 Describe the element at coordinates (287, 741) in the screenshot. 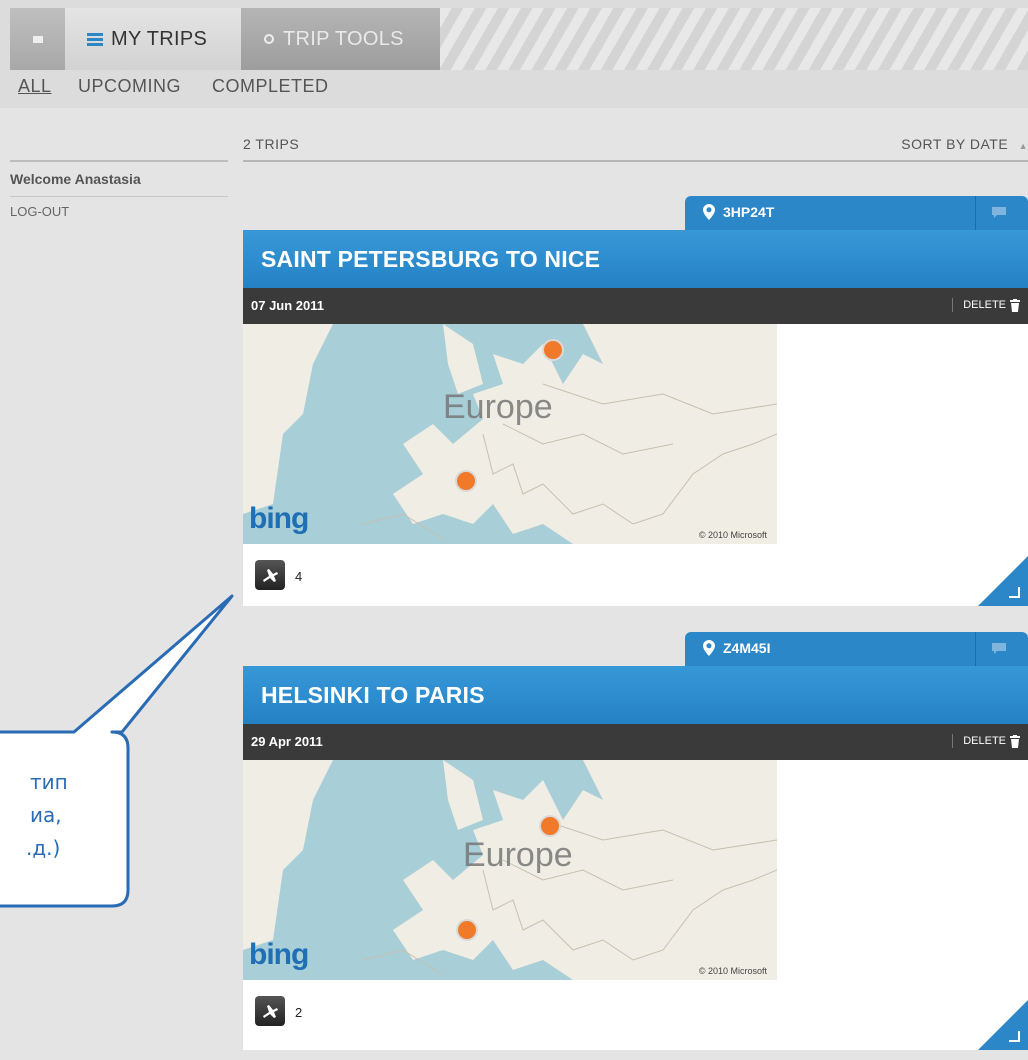

I see `trip-date: 29 Apr 2011` at that location.